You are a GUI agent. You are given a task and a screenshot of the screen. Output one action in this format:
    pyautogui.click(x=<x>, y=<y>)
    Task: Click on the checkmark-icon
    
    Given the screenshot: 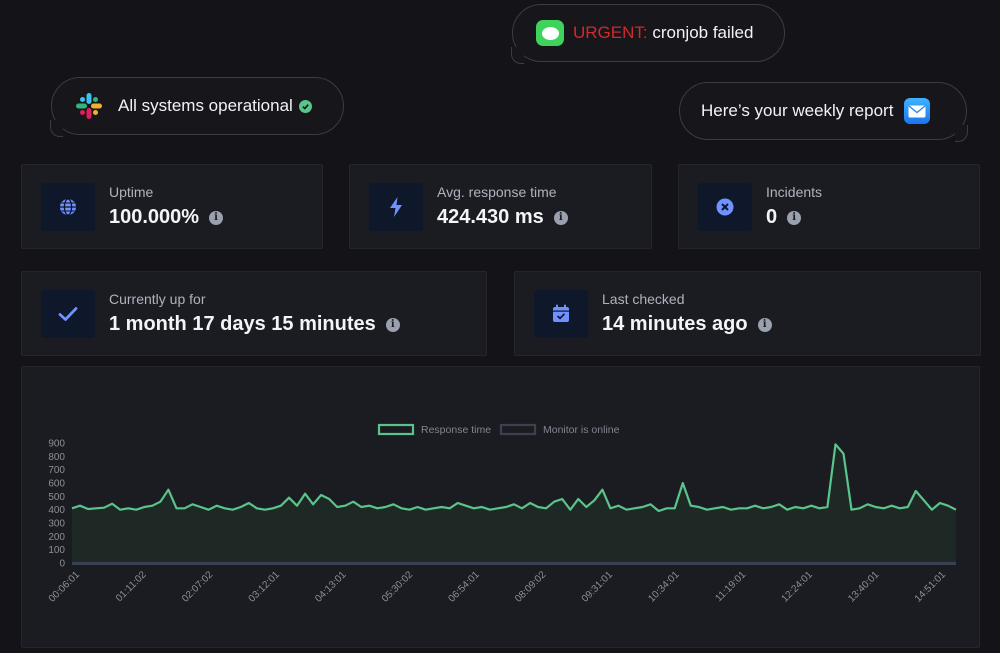 What is the action you would take?
    pyautogui.click(x=68, y=313)
    